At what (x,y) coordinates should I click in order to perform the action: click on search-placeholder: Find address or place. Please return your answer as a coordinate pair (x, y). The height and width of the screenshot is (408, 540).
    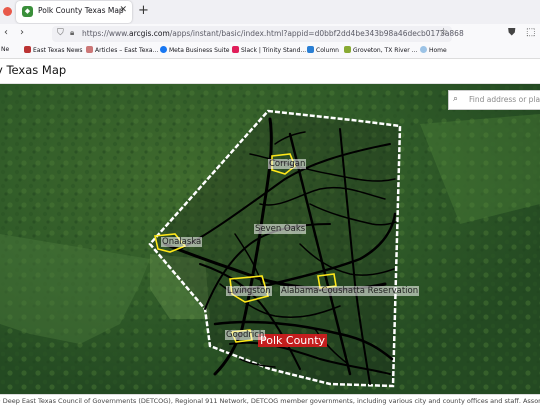
    Looking at the image, I should click on (504, 99).